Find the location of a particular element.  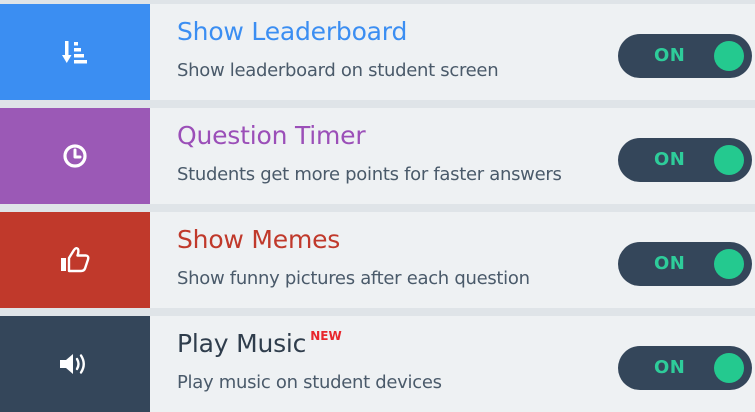

music-toggle: ON is located at coordinates (685, 368).